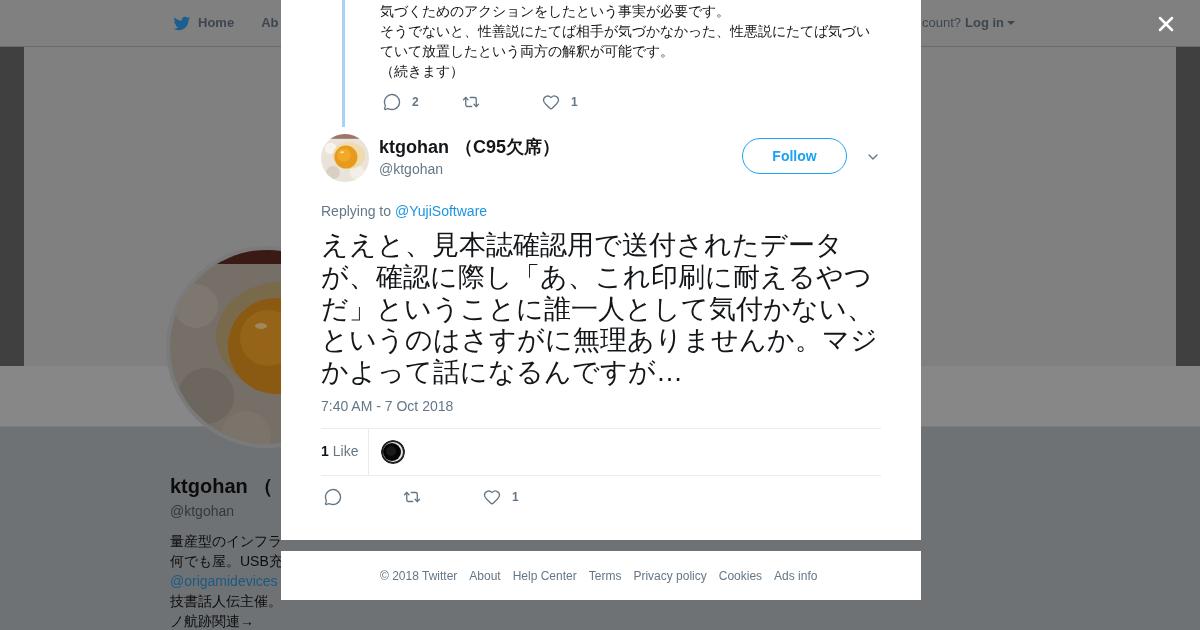 Image resolution: width=1200 pixels, height=630 pixels. I want to click on footer-link: About, so click(485, 575).